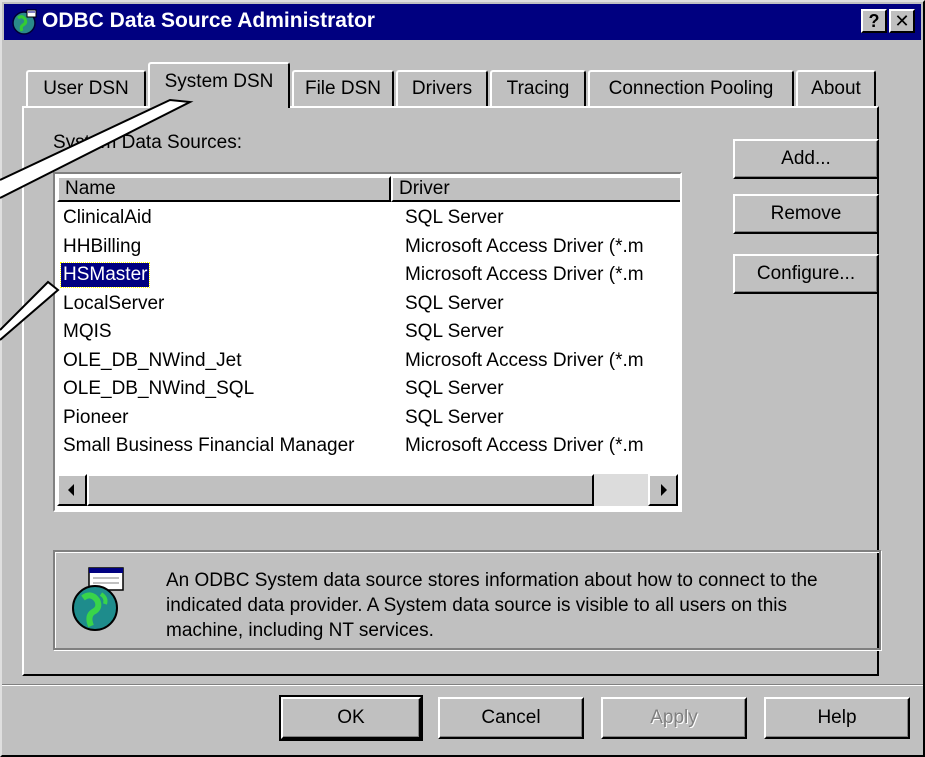 The height and width of the screenshot is (757, 925). What do you see at coordinates (209, 445) in the screenshot?
I see `dsn-name: Small Business Financial Manager` at bounding box center [209, 445].